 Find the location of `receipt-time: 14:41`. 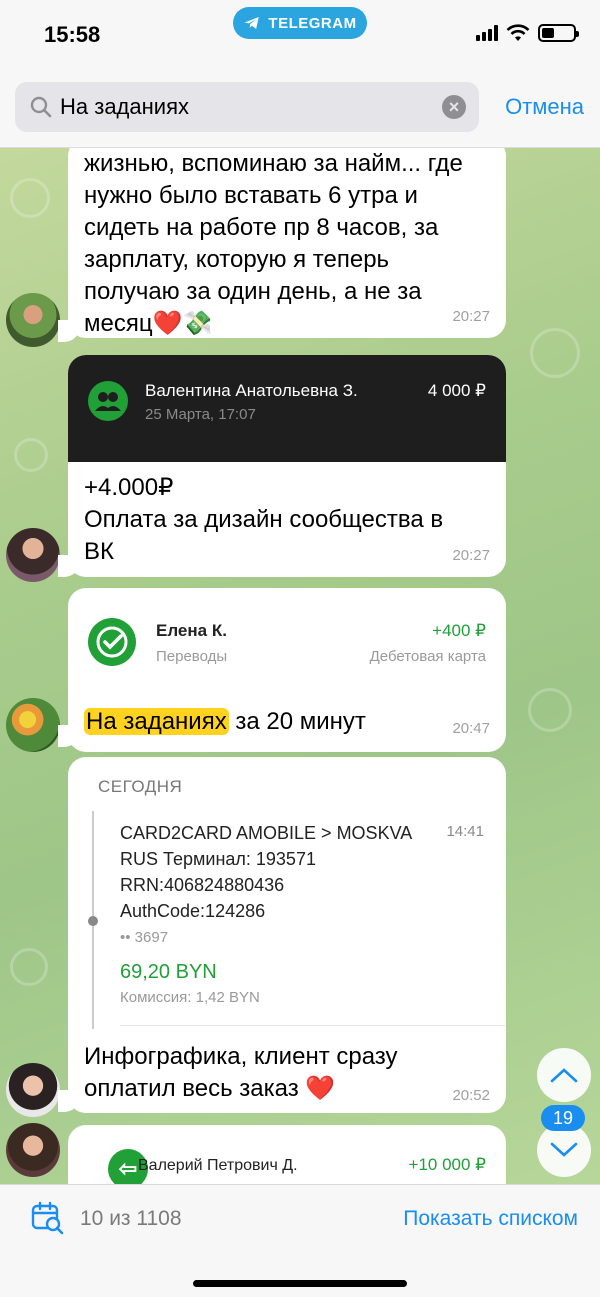

receipt-time: 14:41 is located at coordinates (465, 831).